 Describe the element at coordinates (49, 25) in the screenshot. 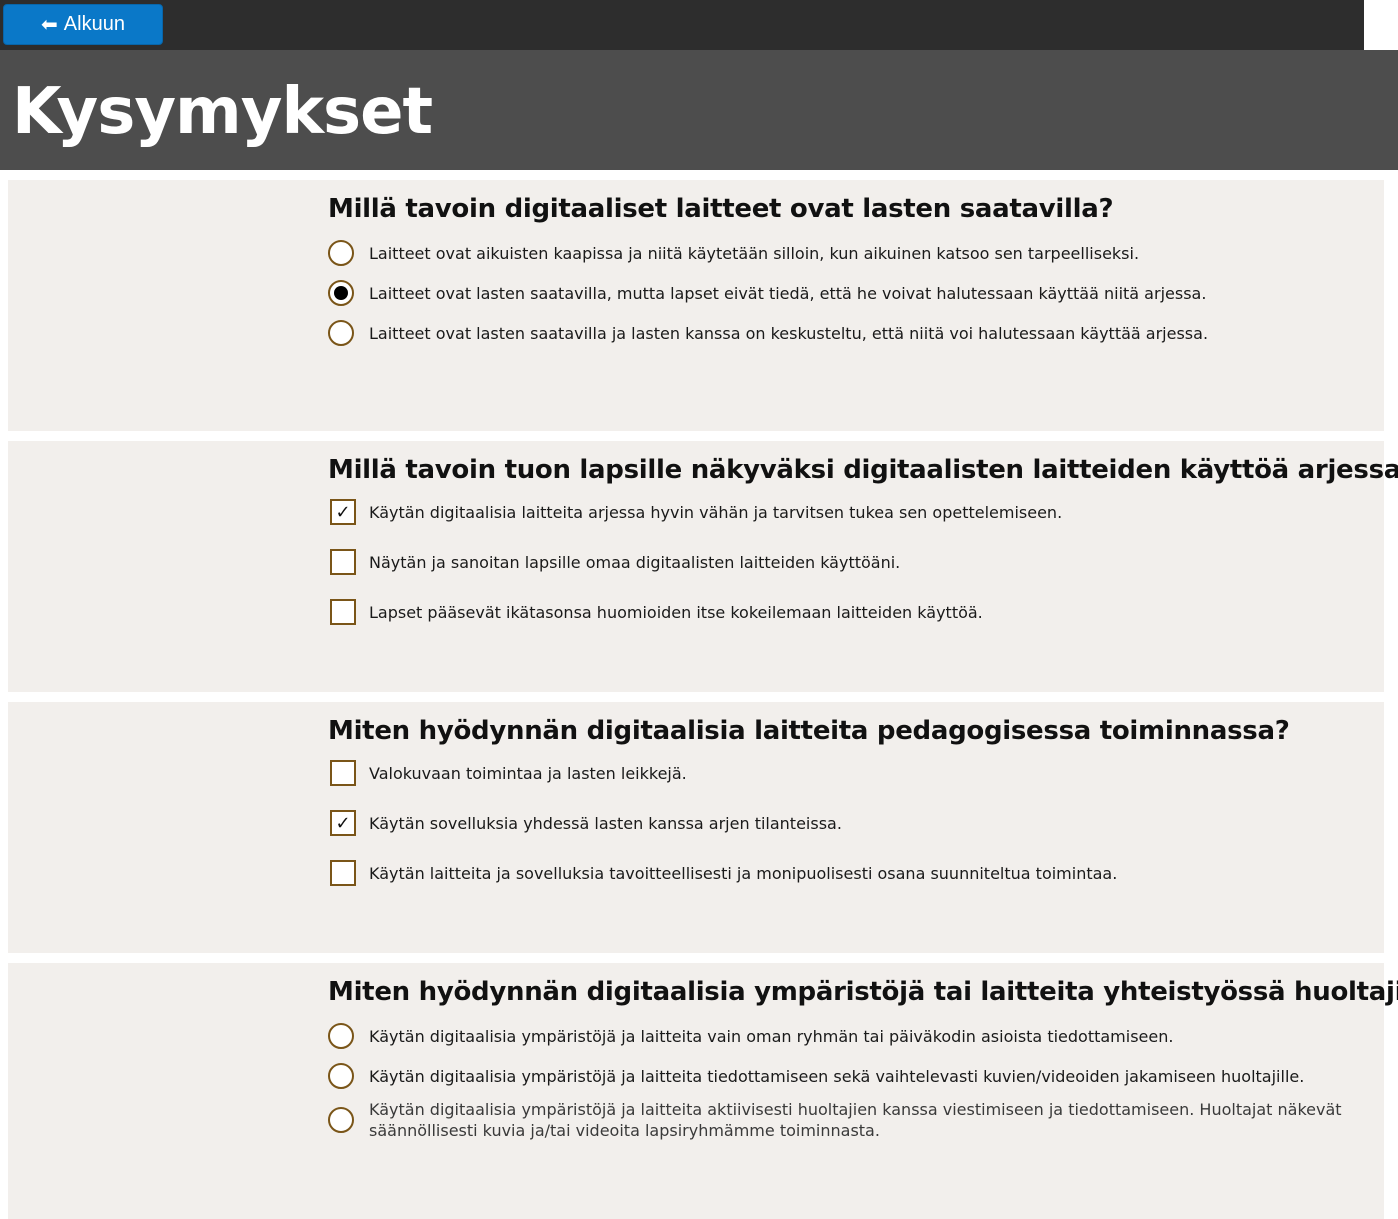

I see `arrow-left-icon: ⬅` at that location.